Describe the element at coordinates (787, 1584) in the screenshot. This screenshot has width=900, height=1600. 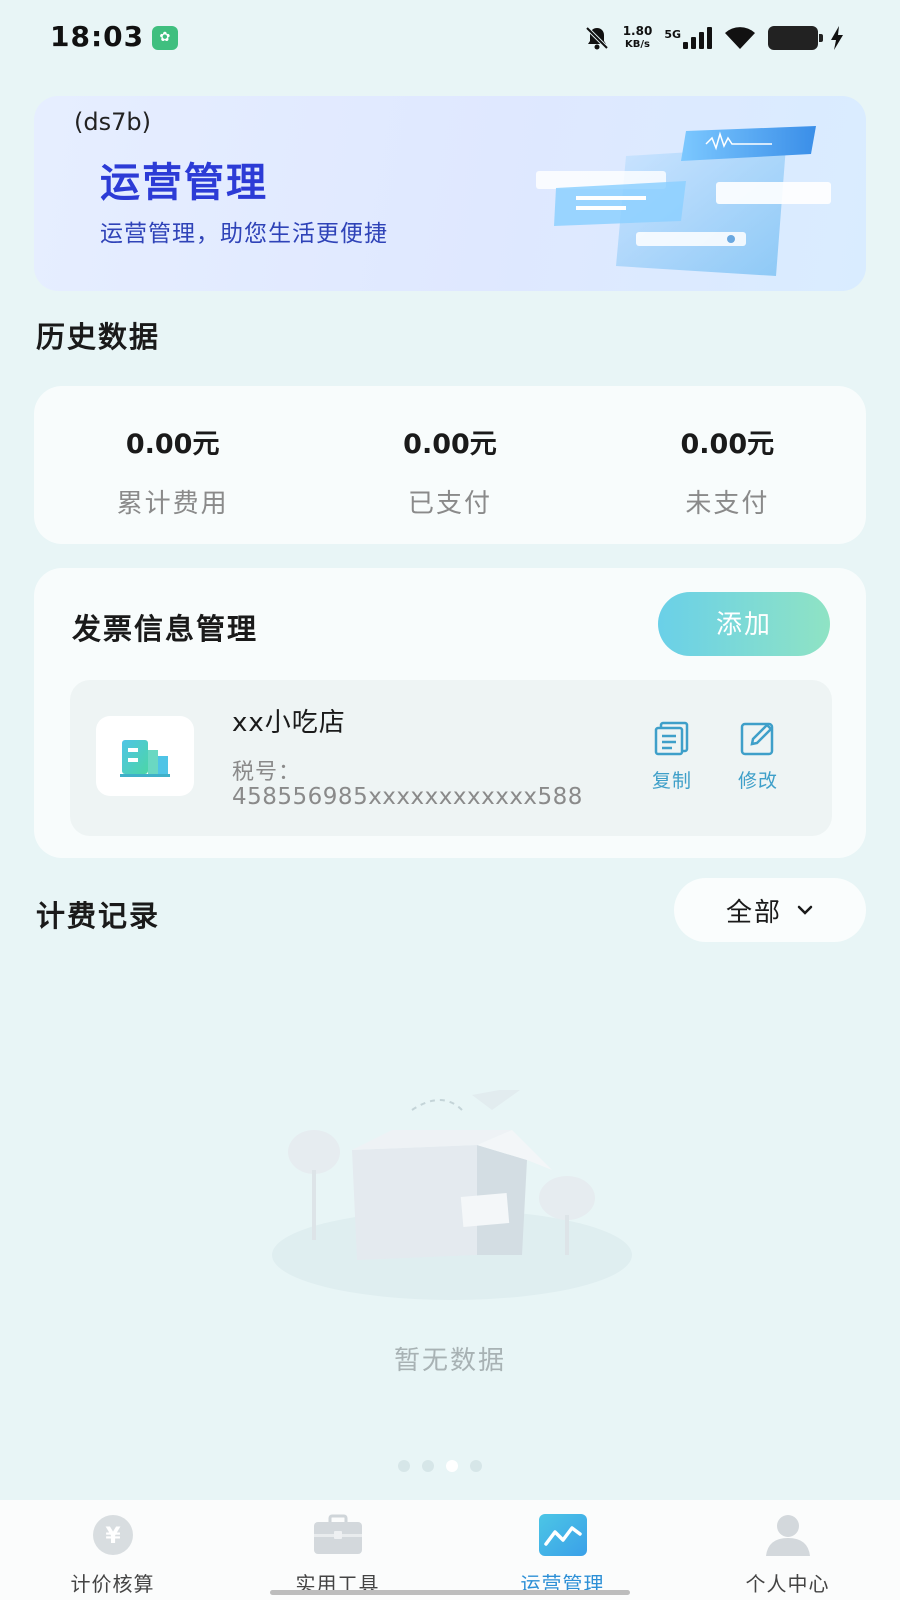
I see `nav-label: 个人中心` at that location.